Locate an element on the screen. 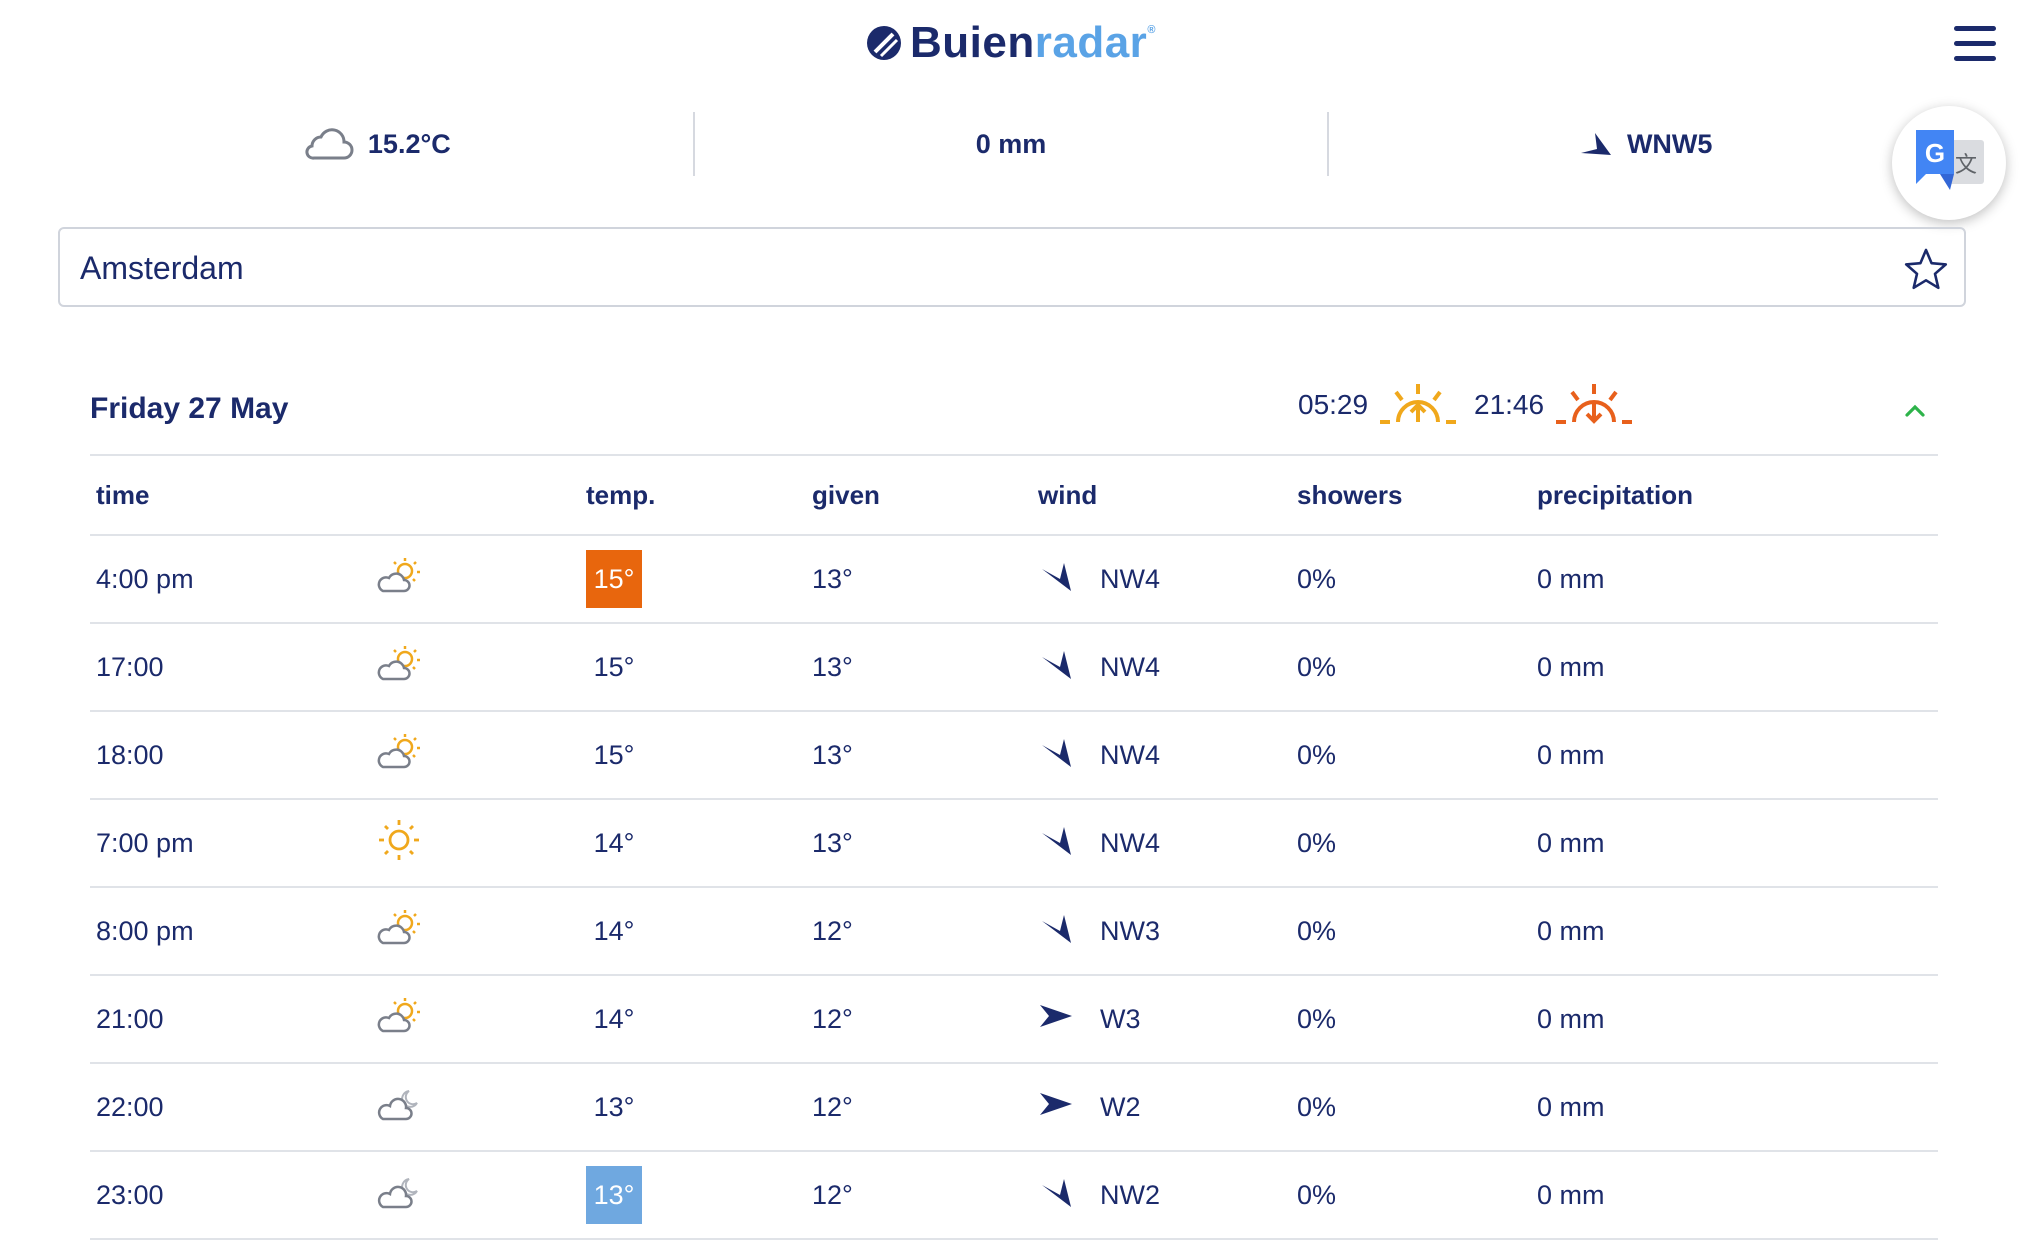  google-translate-button: 文 G is located at coordinates (1949, 163).